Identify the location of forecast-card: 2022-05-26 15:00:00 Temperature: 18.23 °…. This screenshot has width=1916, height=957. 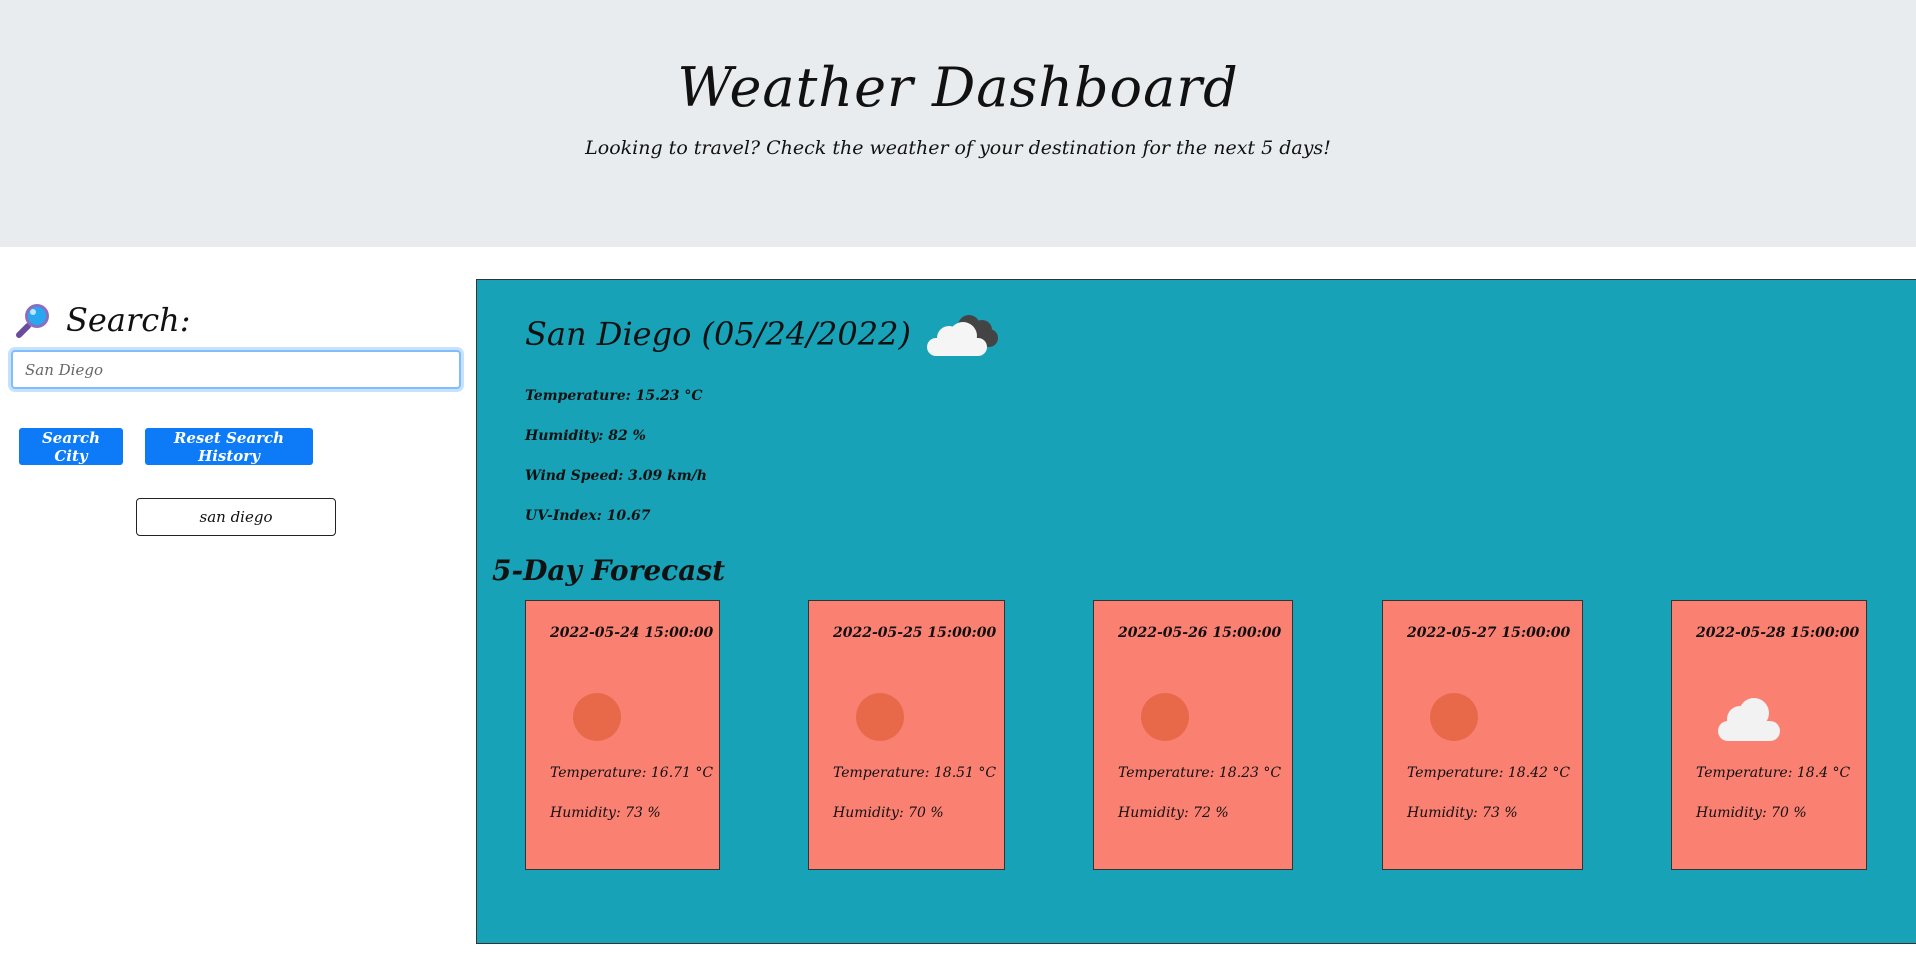
(1193, 735).